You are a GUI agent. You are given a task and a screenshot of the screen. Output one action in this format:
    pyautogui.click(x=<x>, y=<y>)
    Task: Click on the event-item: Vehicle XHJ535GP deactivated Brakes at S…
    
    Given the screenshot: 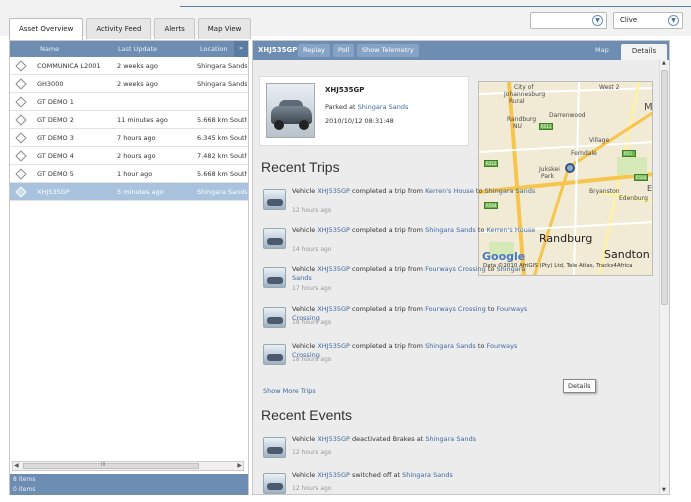 What is the action you would take?
    pyautogui.click(x=403, y=450)
    